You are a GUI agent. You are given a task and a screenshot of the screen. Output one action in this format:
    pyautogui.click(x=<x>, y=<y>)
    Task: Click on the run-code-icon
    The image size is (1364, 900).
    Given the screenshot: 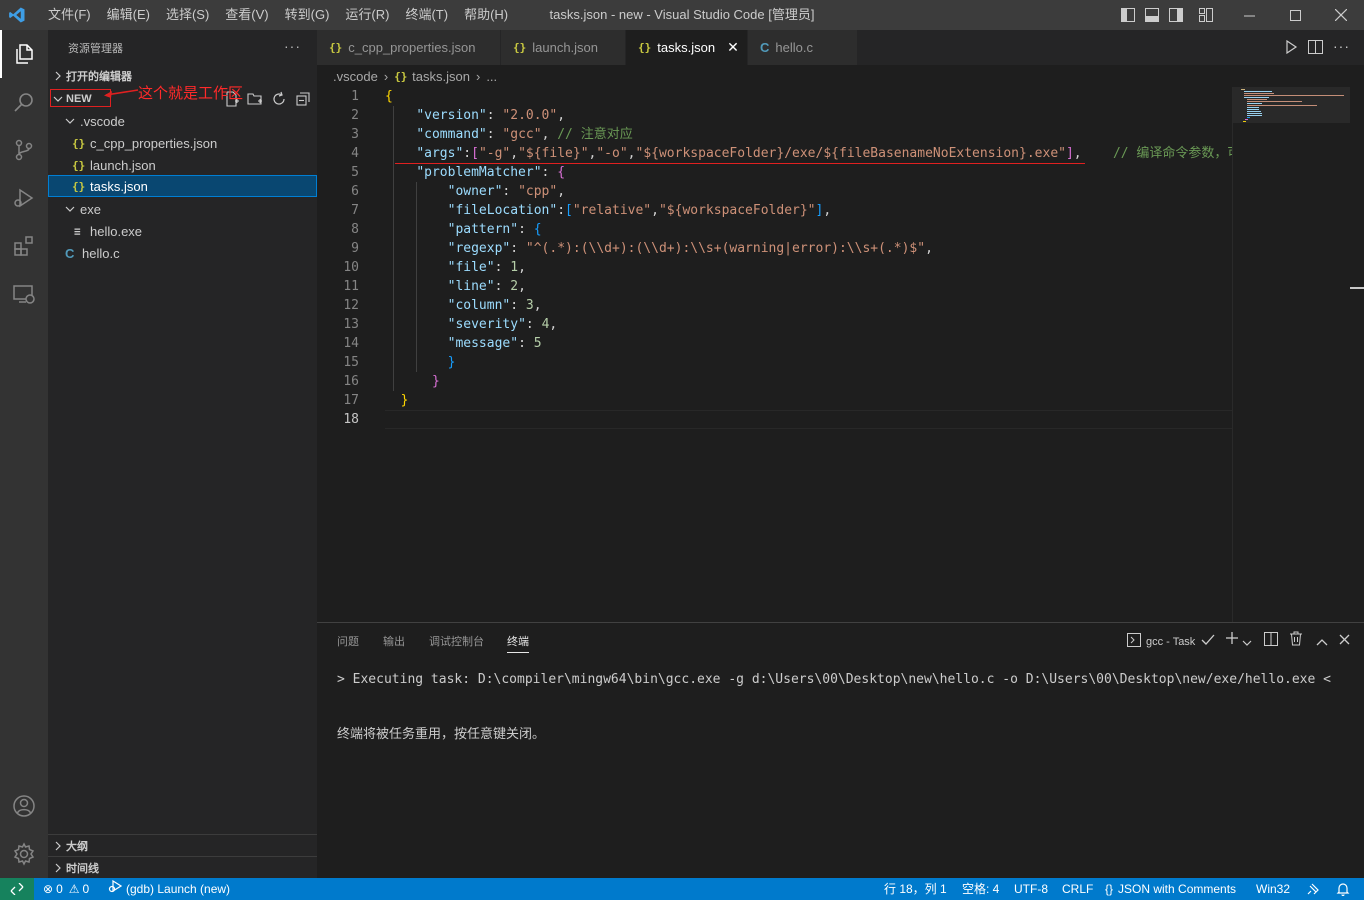 What is the action you would take?
    pyautogui.click(x=1291, y=48)
    